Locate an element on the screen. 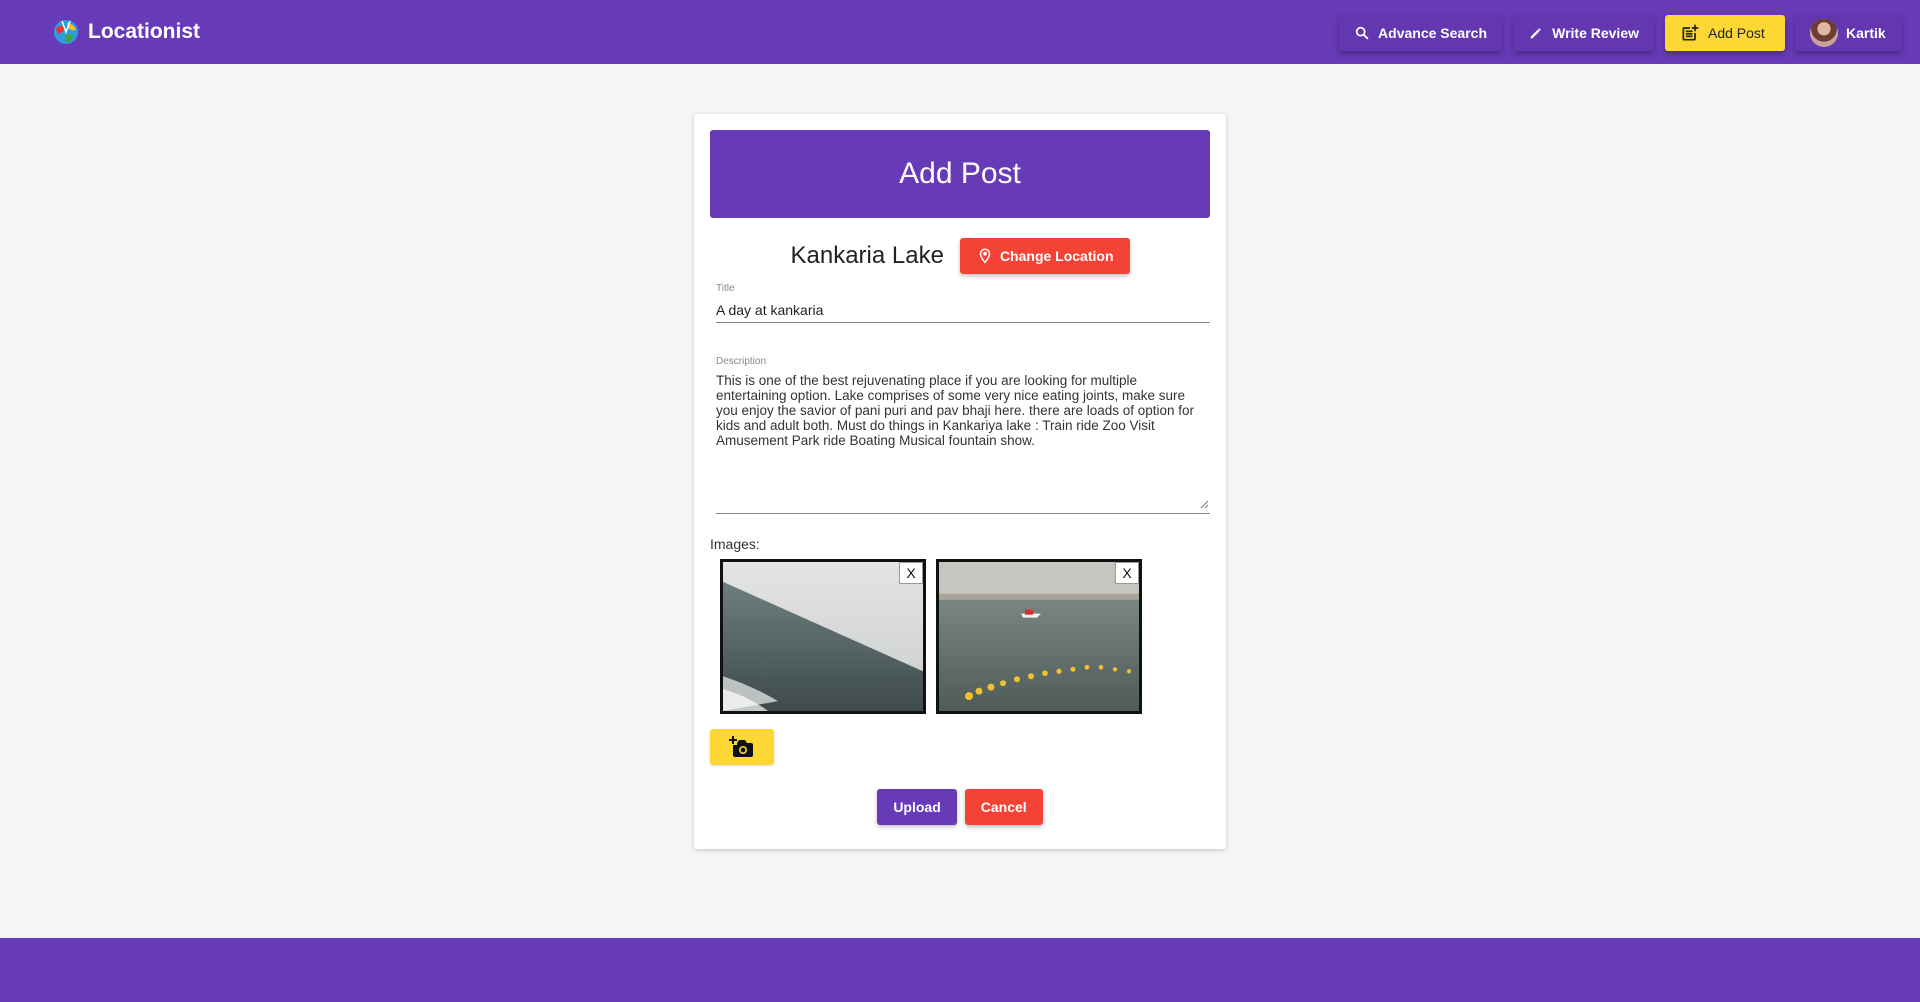  globe-logo-icon is located at coordinates (66, 32).